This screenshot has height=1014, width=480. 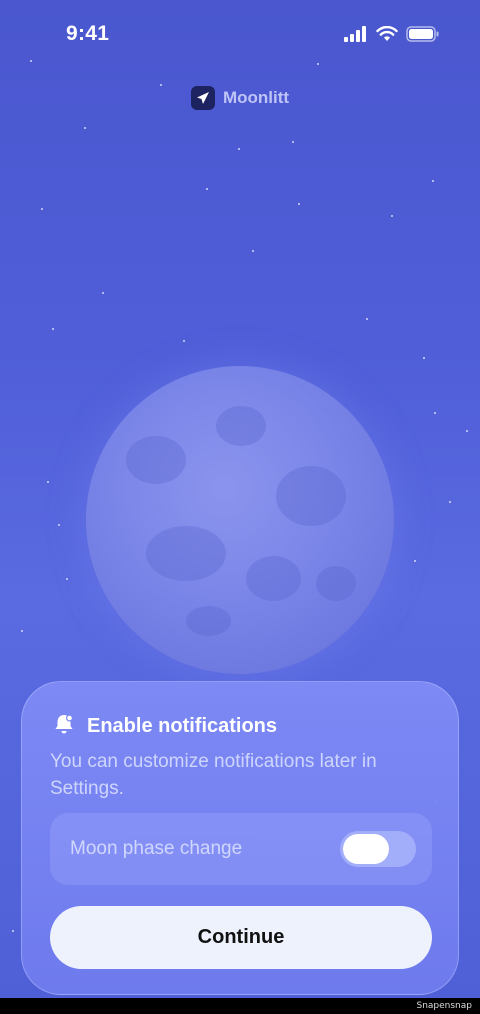 I want to click on sheet-header: Enable notifications, so click(x=165, y=726).